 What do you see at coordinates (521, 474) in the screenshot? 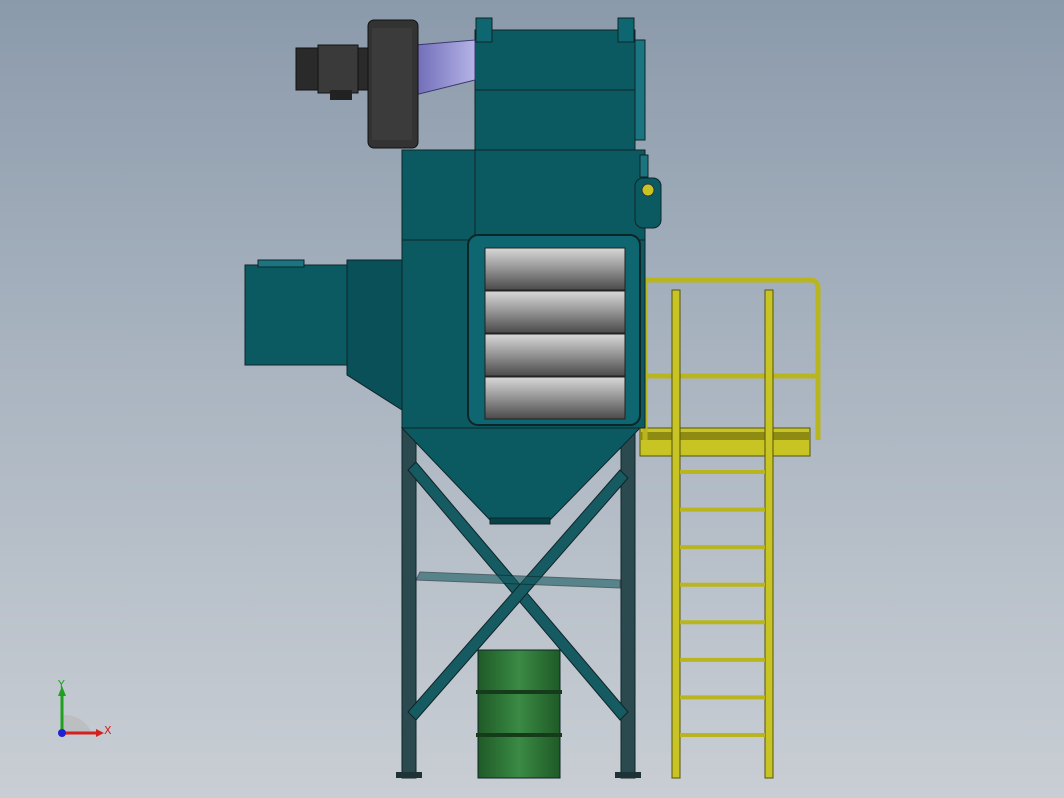
I see `hopper` at bounding box center [521, 474].